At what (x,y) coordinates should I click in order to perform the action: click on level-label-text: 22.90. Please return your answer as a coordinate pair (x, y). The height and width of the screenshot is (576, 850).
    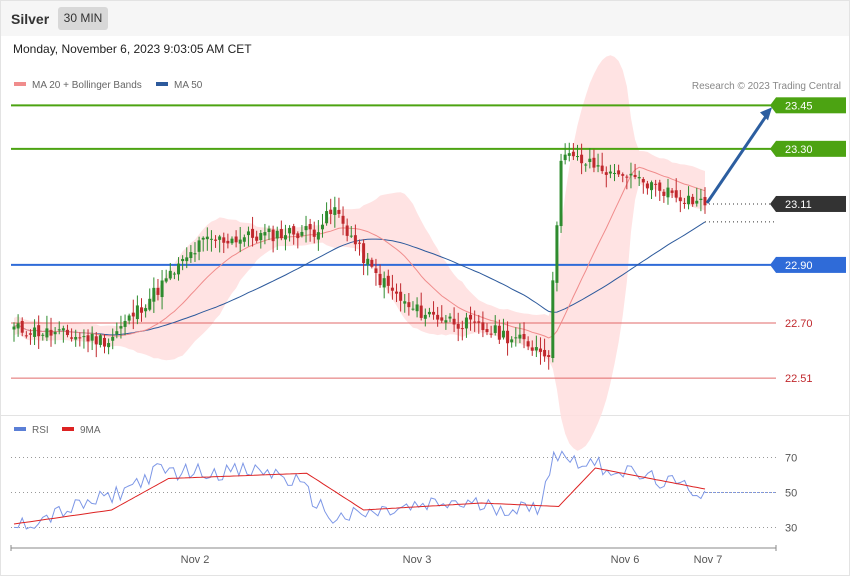
    Looking at the image, I should click on (799, 266).